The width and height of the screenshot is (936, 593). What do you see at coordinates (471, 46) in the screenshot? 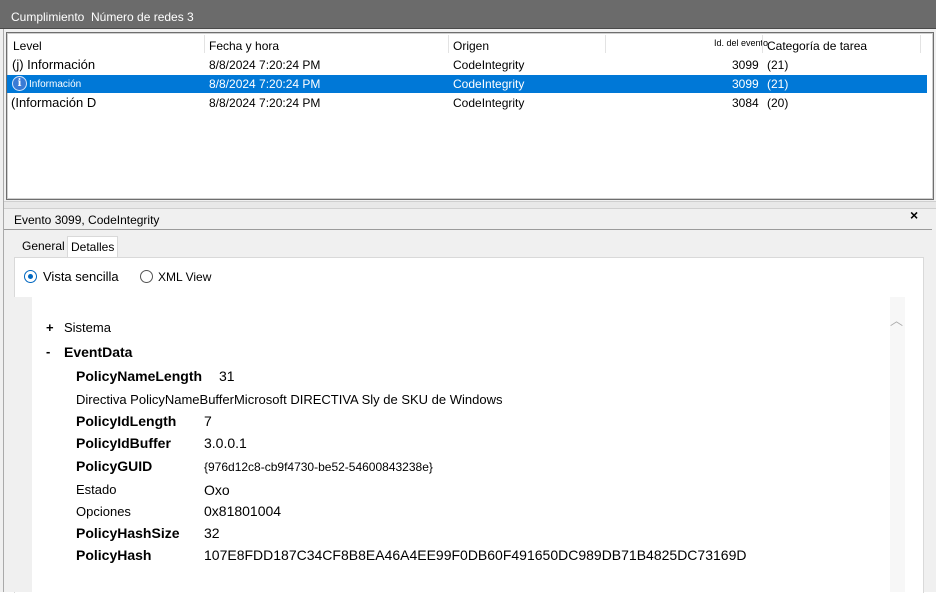
I see `column-header-source: Origen` at bounding box center [471, 46].